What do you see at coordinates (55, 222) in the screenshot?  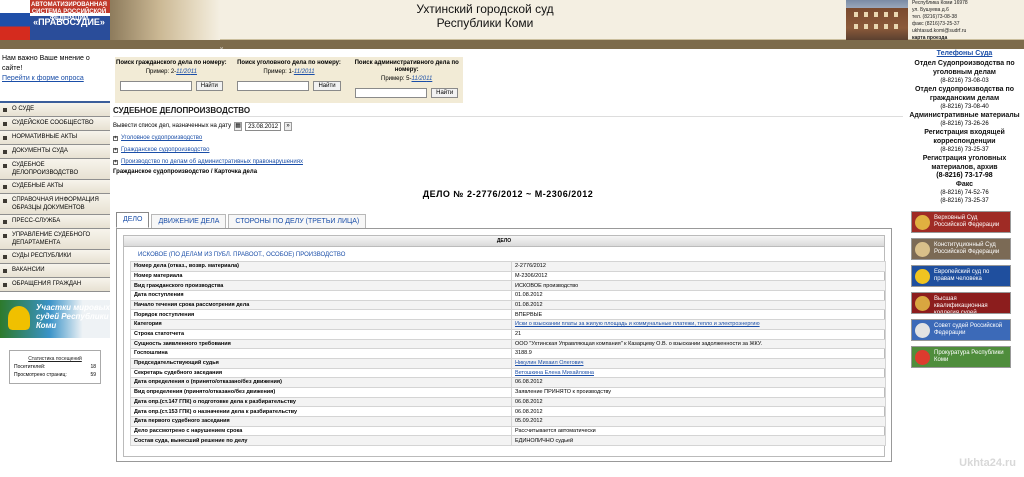 I see `menu-item-press: ПРЕСС-СЛУЖБА` at bounding box center [55, 222].